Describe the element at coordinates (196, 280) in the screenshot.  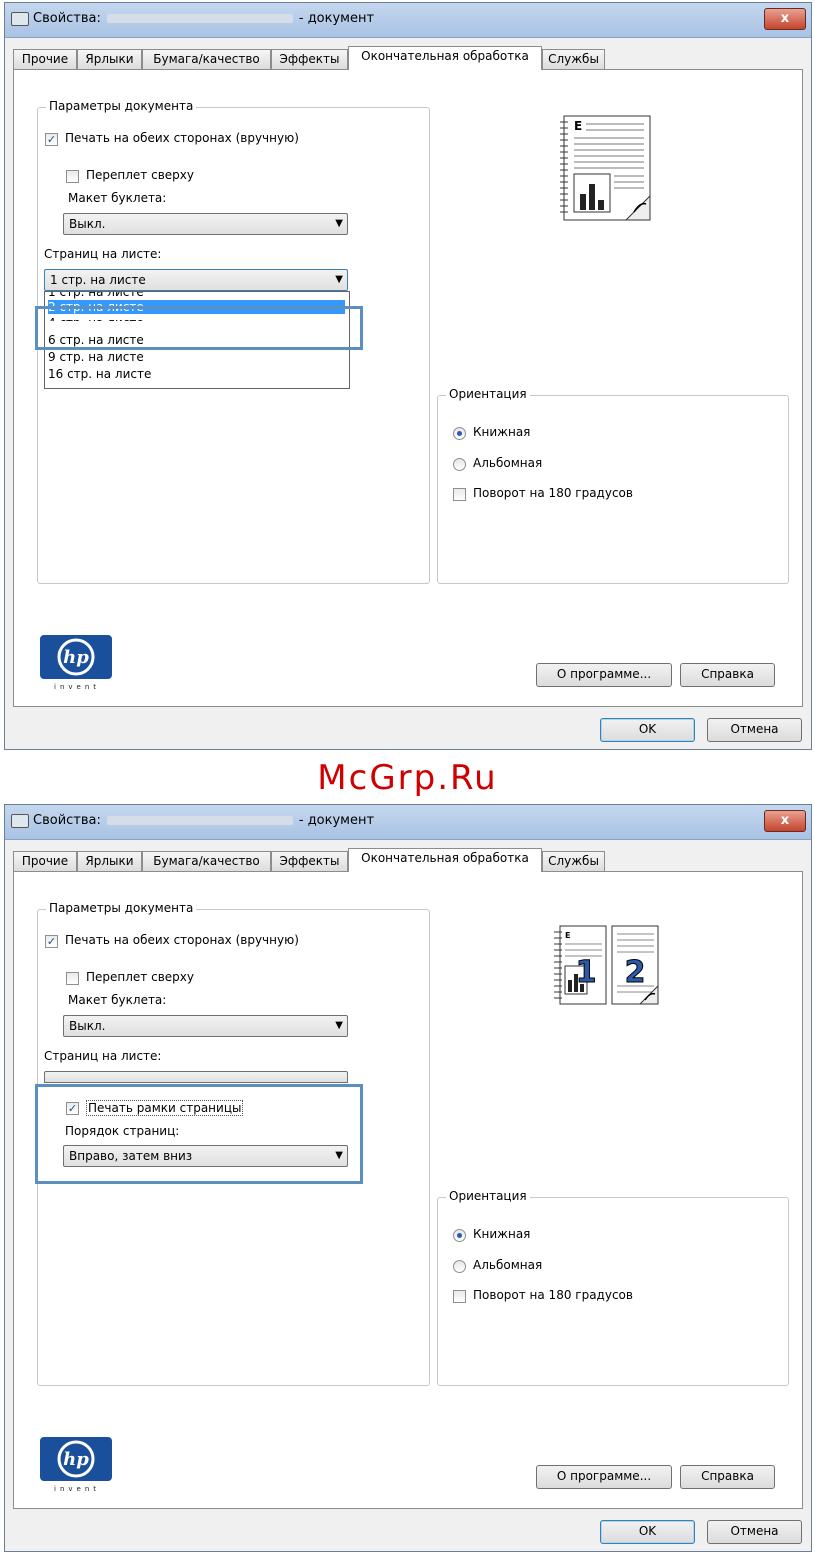
I see `pages-per-sheet-select: 1 стр. на листе ▼` at that location.